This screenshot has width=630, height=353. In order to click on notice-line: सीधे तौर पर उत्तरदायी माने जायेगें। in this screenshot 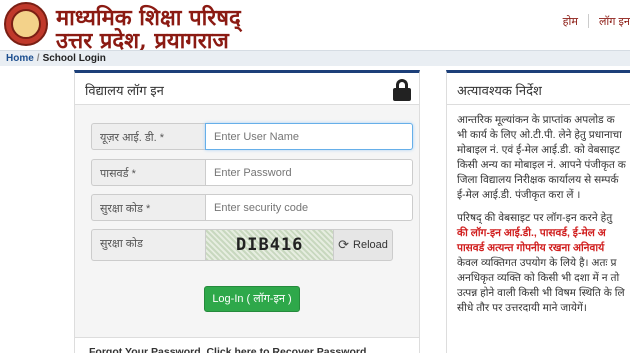, I will do `click(522, 308)`.